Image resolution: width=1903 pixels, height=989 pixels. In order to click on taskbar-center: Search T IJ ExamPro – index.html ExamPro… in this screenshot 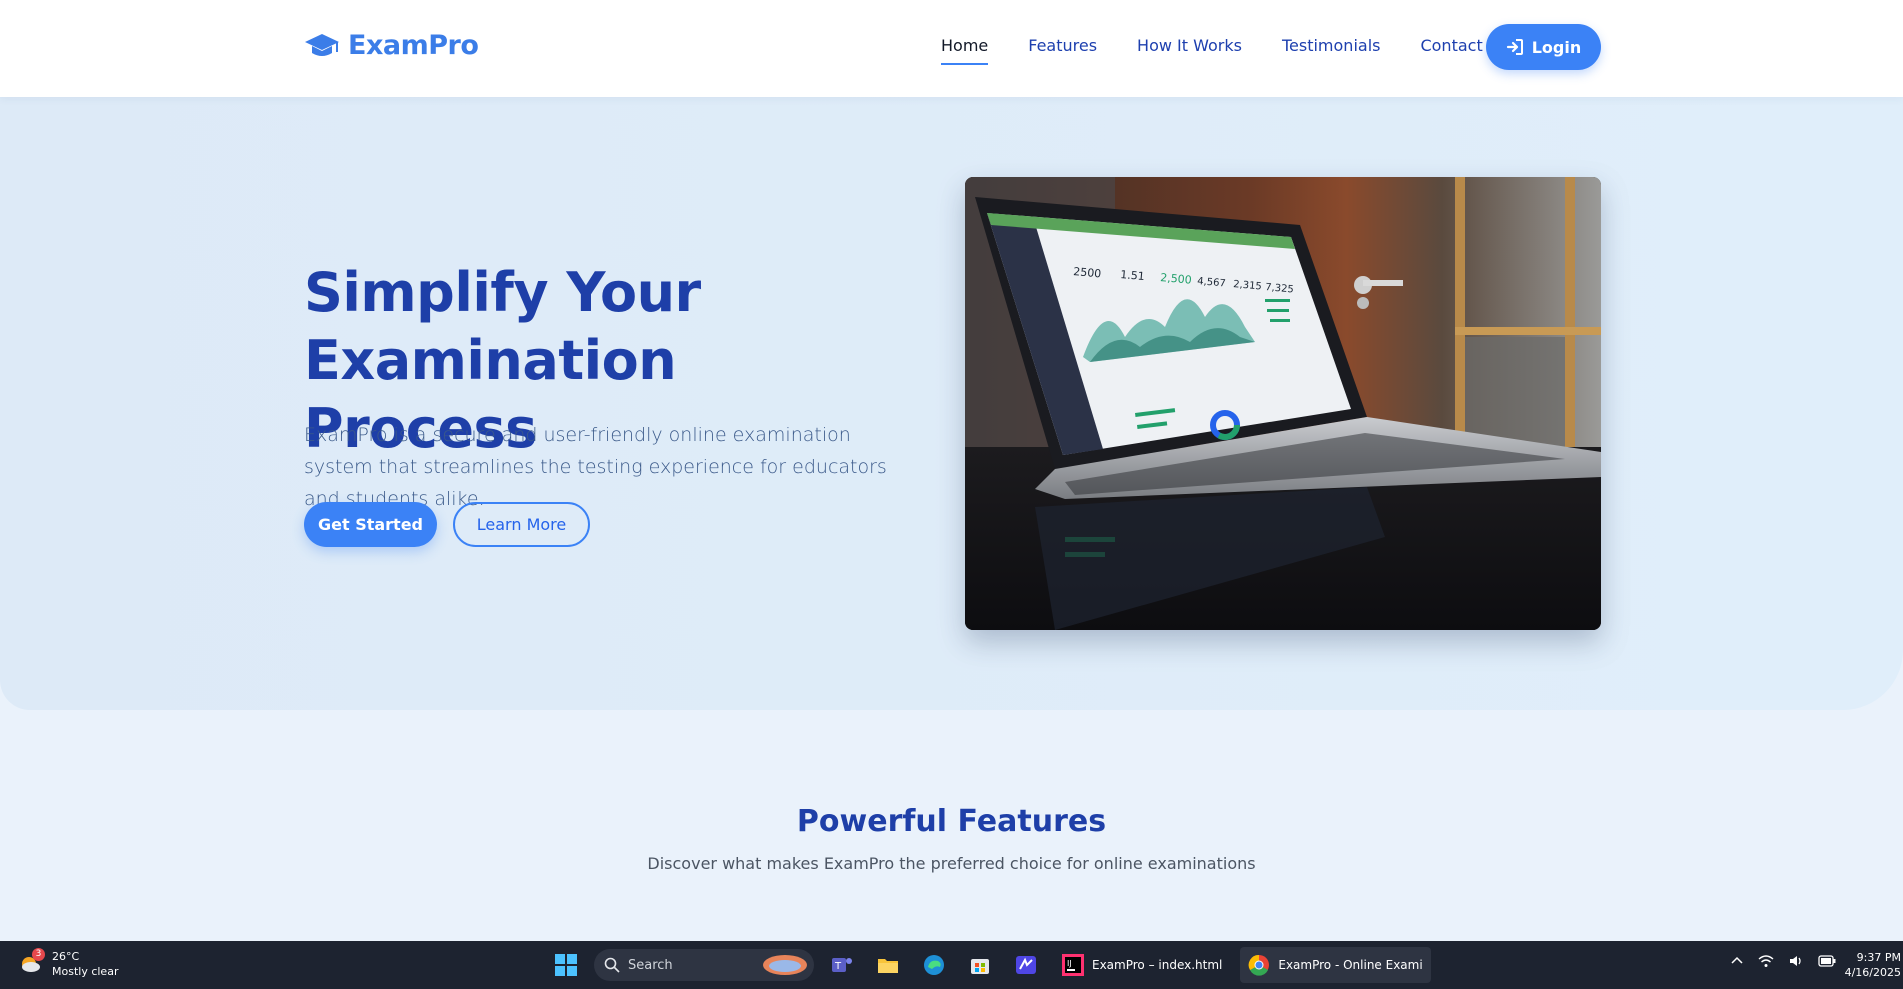, I will do `click(989, 965)`.